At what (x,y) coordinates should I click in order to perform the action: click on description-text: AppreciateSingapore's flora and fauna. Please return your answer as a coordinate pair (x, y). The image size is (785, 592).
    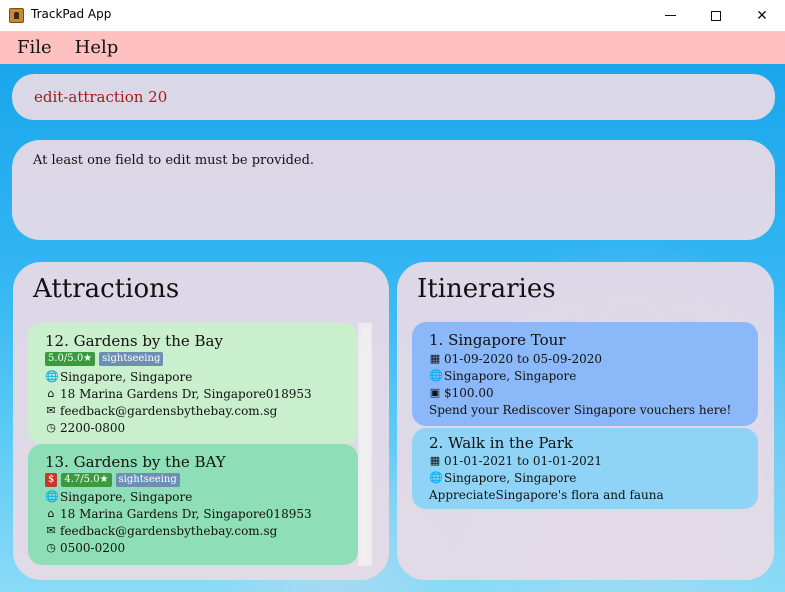
    Looking at the image, I should click on (546, 495).